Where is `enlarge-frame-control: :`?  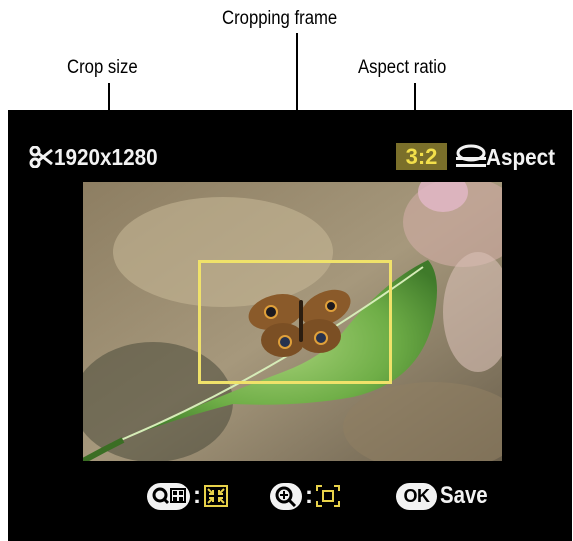 enlarge-frame-control: : is located at coordinates (305, 496).